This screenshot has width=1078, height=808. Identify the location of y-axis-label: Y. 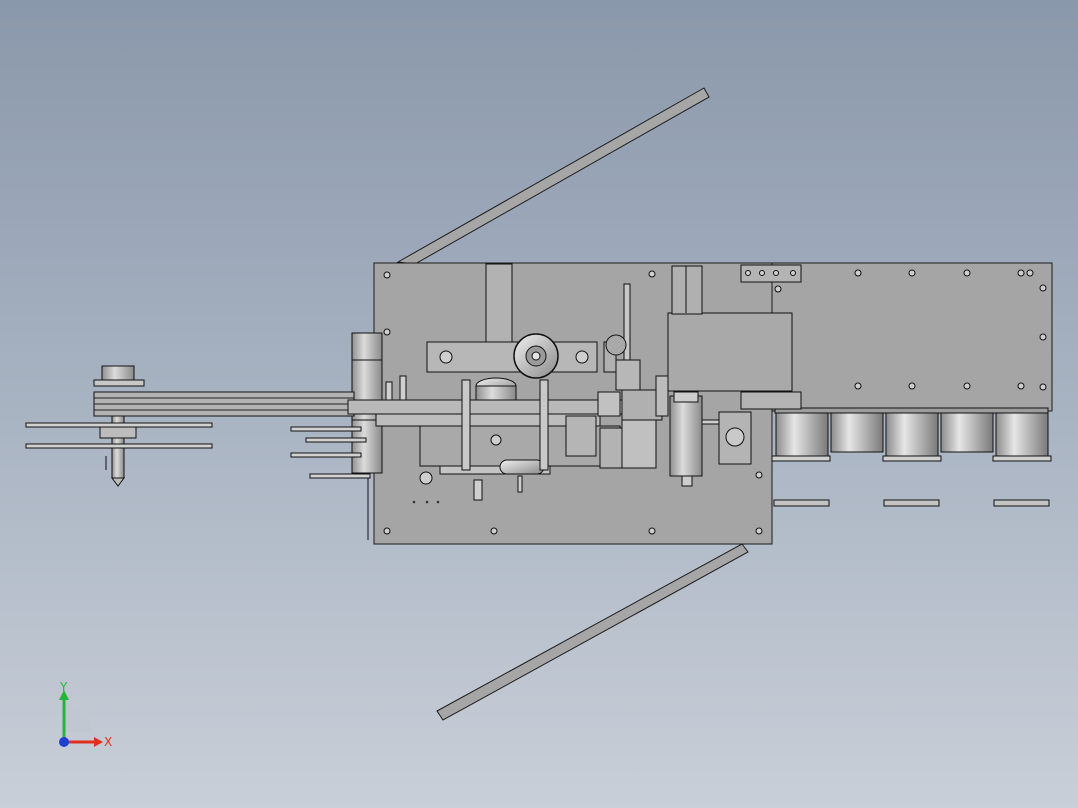
(63, 687).